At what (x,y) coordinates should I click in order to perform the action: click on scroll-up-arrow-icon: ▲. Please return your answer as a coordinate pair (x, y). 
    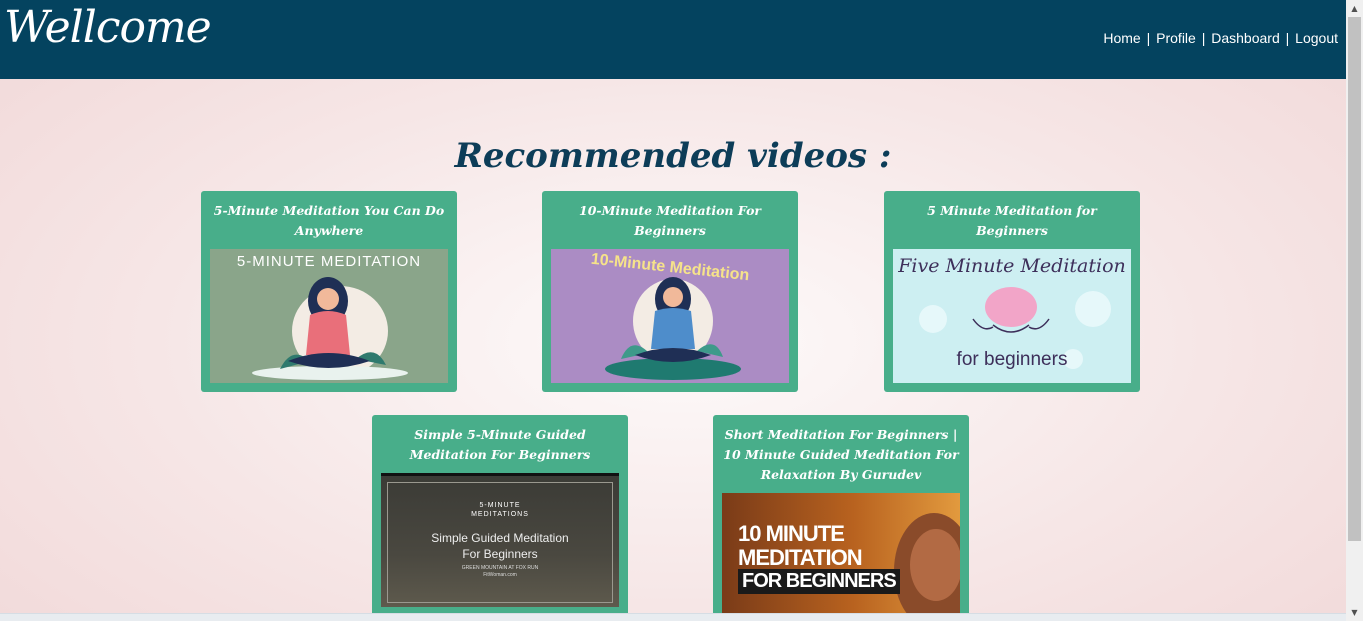
    Looking at the image, I should click on (1354, 8).